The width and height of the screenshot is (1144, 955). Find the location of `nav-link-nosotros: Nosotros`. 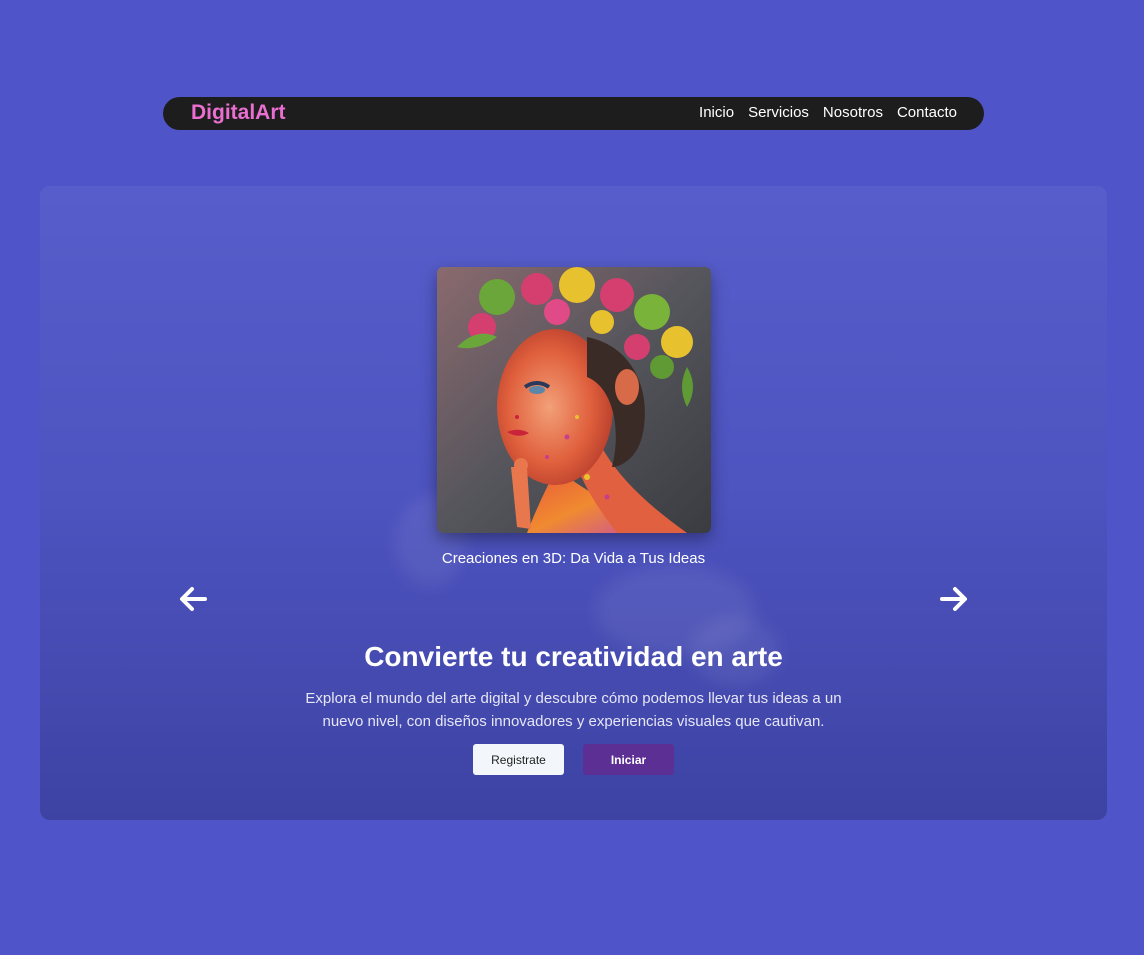

nav-link-nosotros: Nosotros is located at coordinates (853, 113).